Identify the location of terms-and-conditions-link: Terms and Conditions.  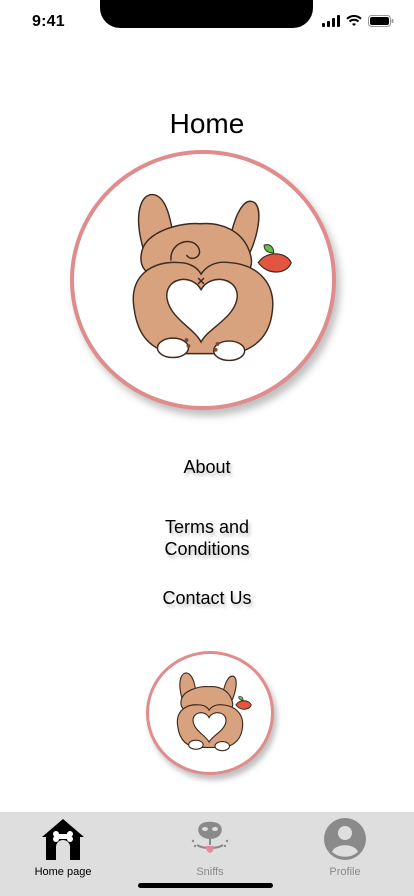
(207, 538).